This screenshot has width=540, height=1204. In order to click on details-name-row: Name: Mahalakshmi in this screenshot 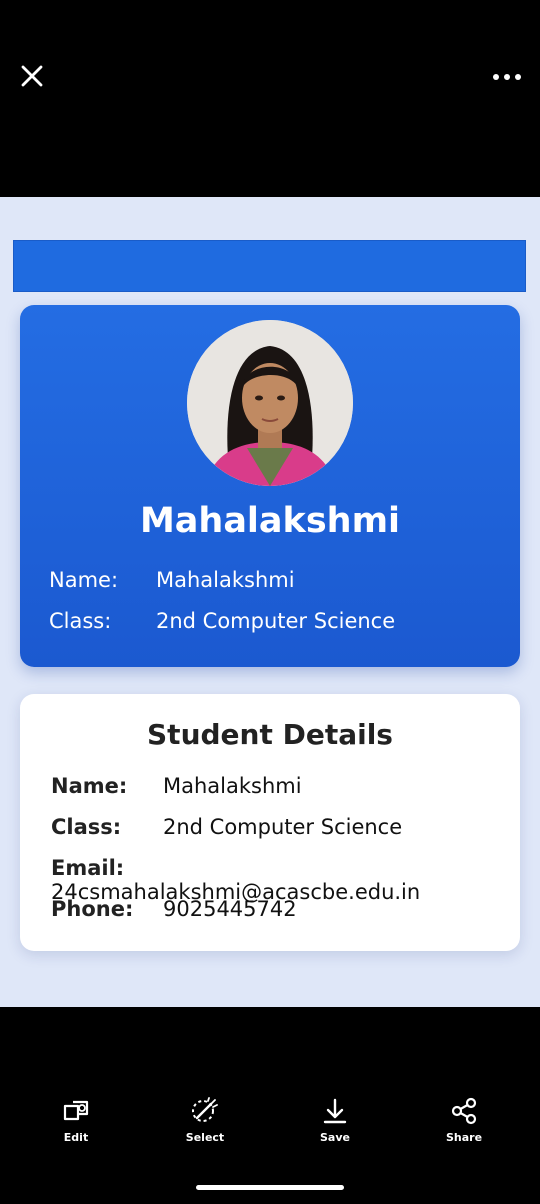, I will do `click(176, 786)`.